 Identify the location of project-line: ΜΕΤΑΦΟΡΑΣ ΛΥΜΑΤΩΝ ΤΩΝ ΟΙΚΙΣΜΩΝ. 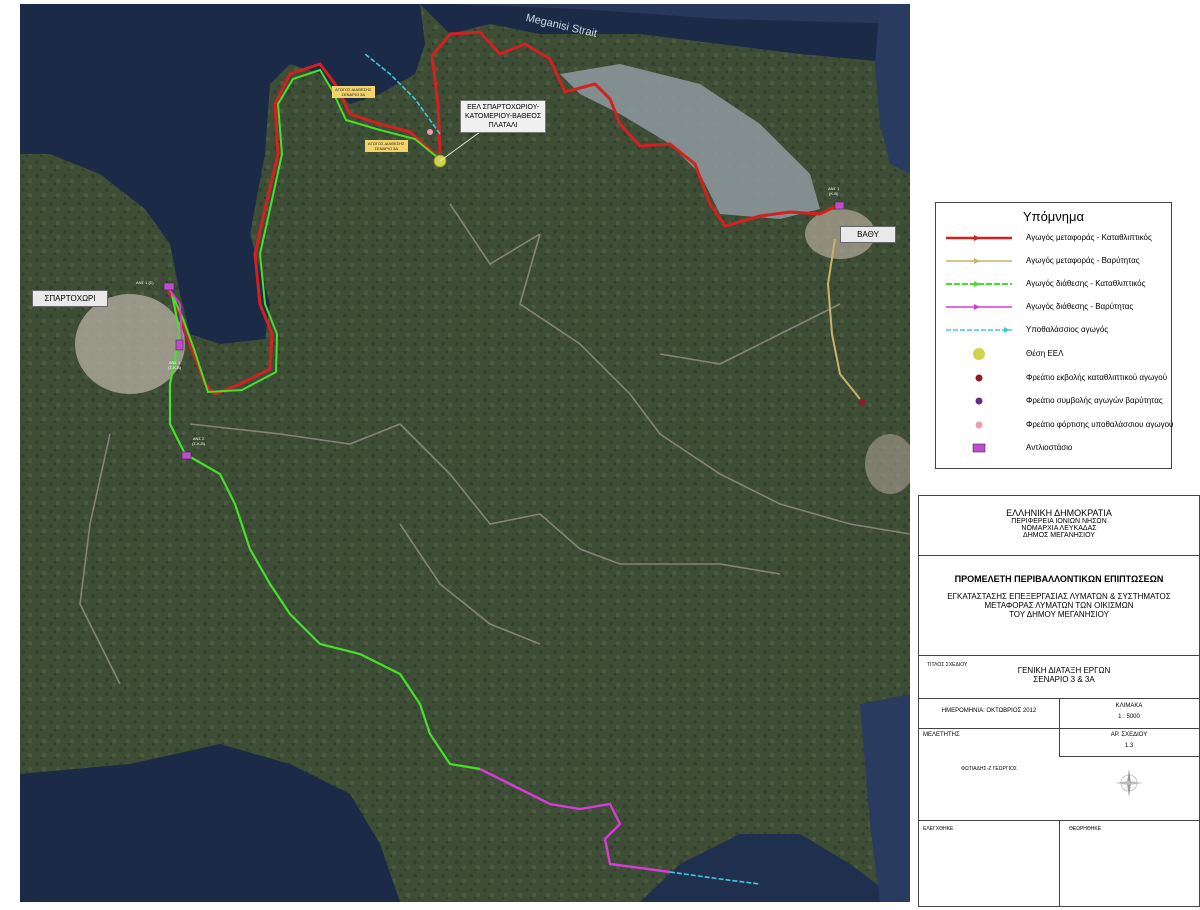
(1059, 605).